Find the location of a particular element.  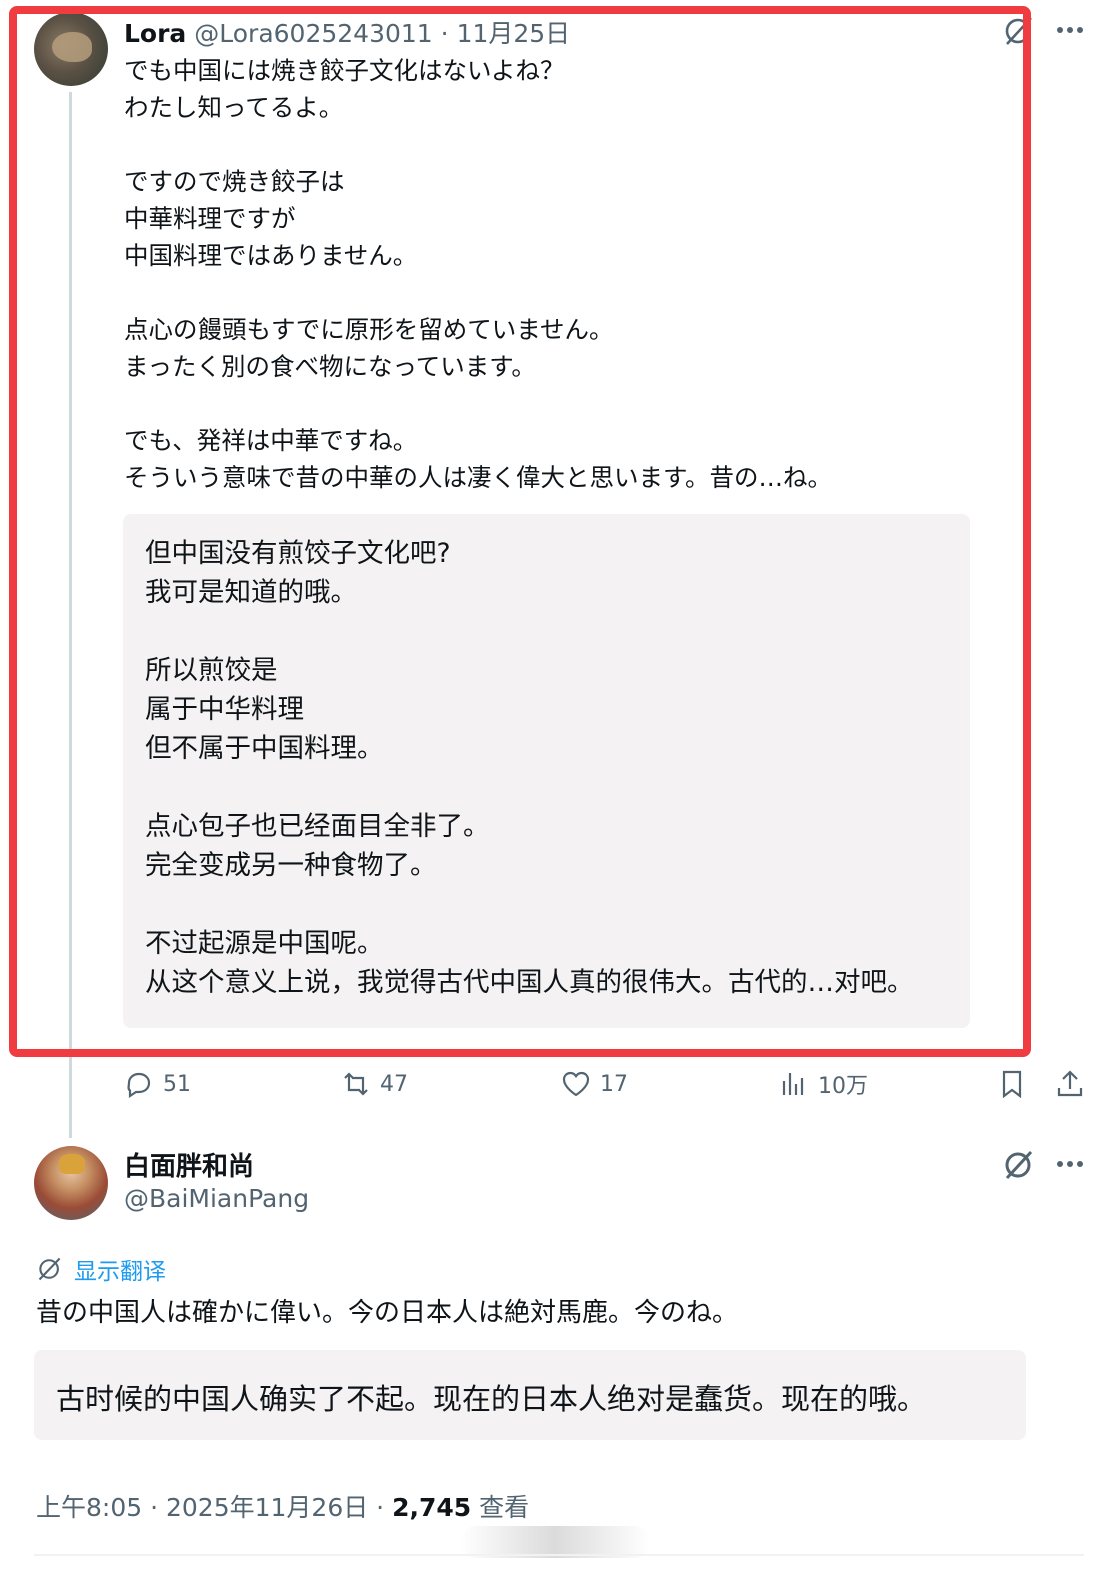

reply-button: 51 is located at coordinates (157, 1084).